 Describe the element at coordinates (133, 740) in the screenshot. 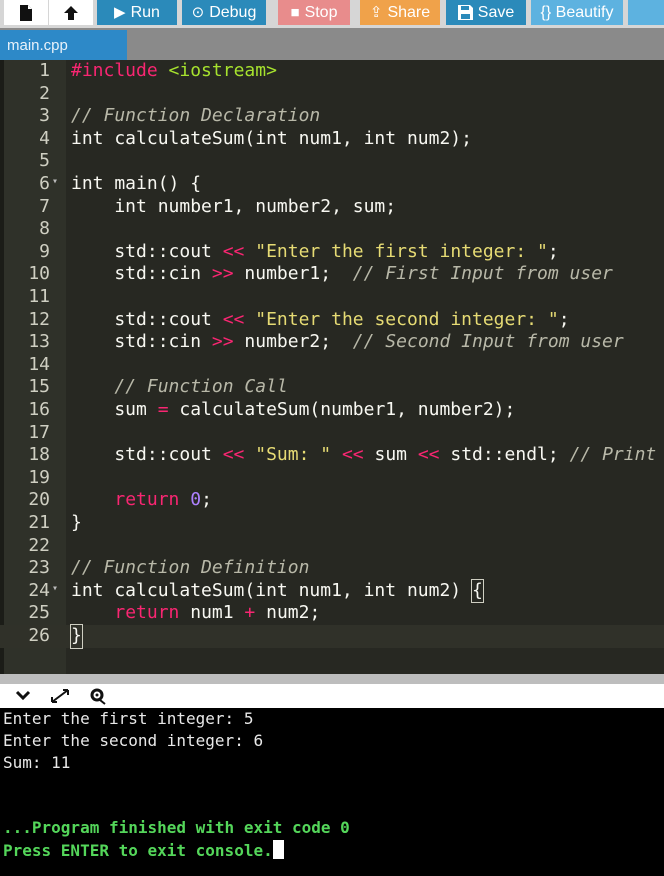

I see `console-line: Enter the second integer: 6` at that location.